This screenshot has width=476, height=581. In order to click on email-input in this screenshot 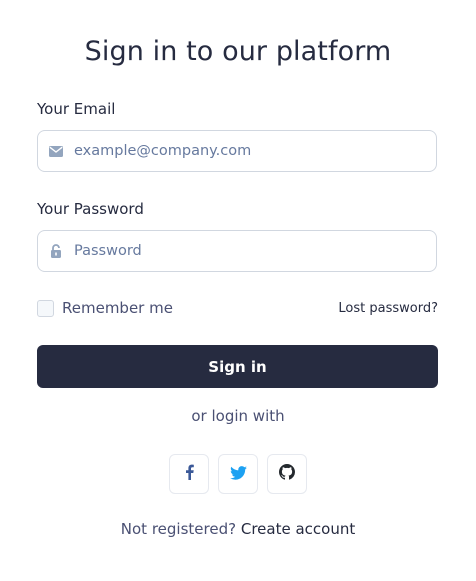, I will do `click(244, 151)`.